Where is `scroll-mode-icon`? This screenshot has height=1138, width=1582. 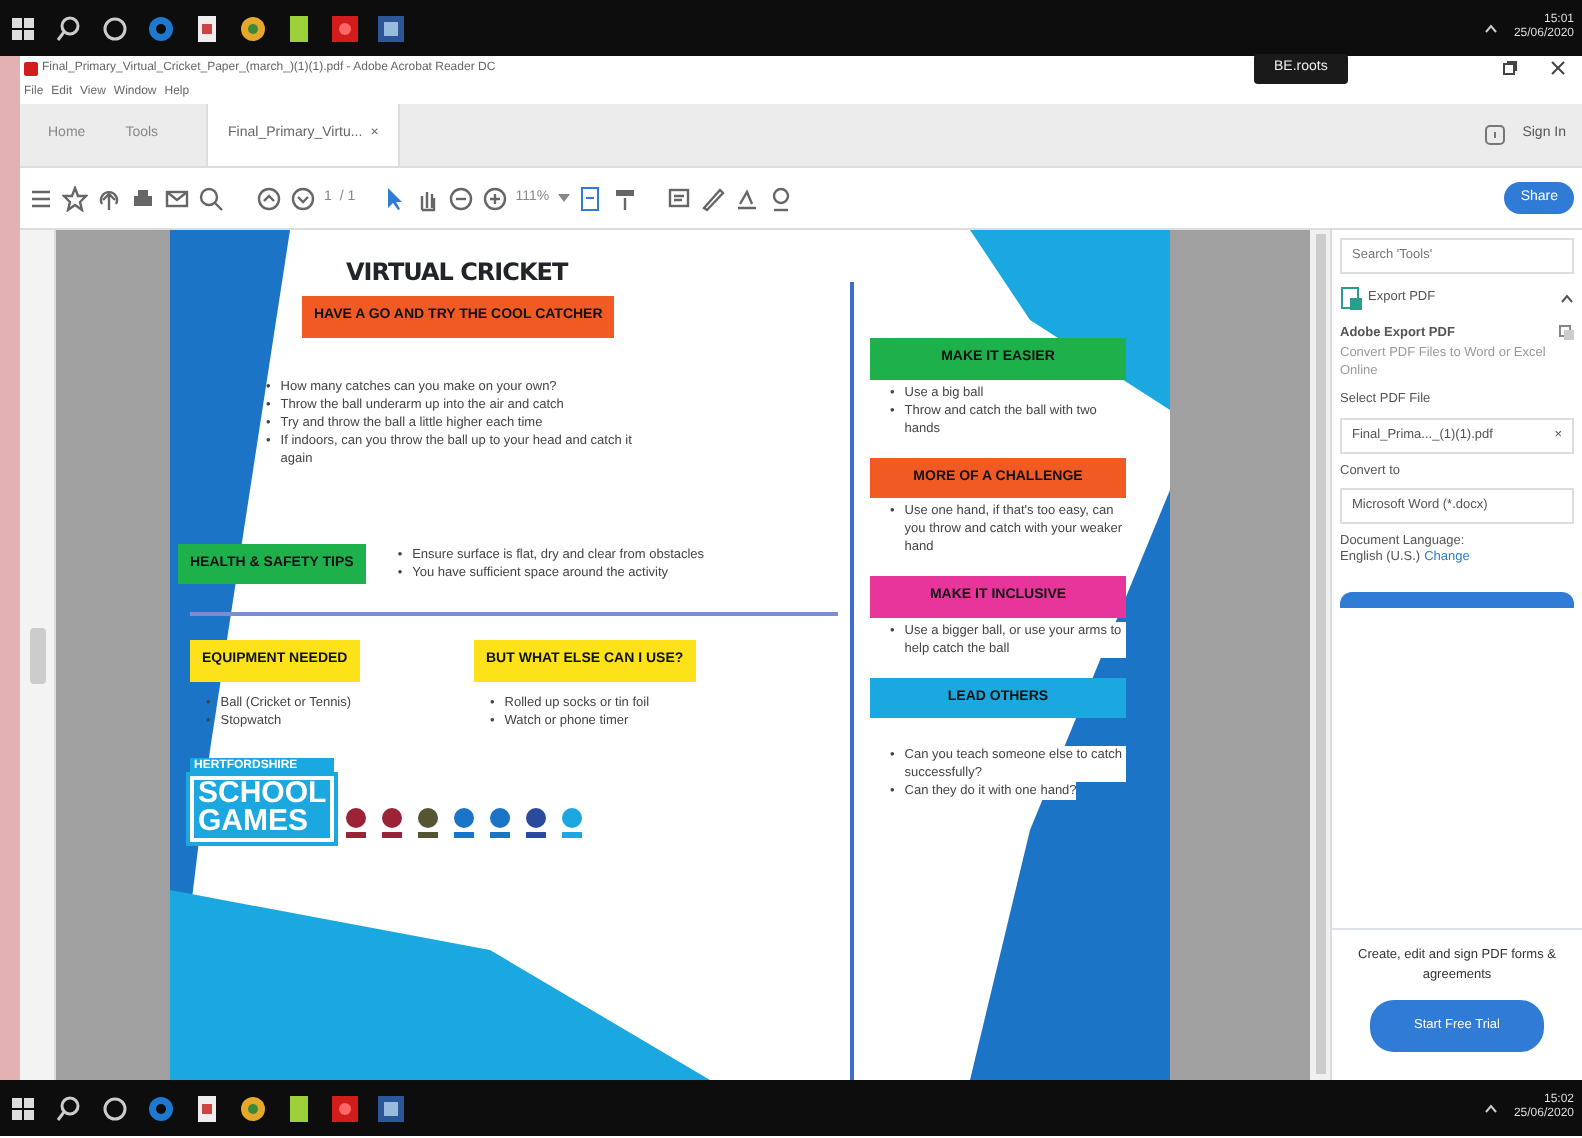 scroll-mode-icon is located at coordinates (624, 198).